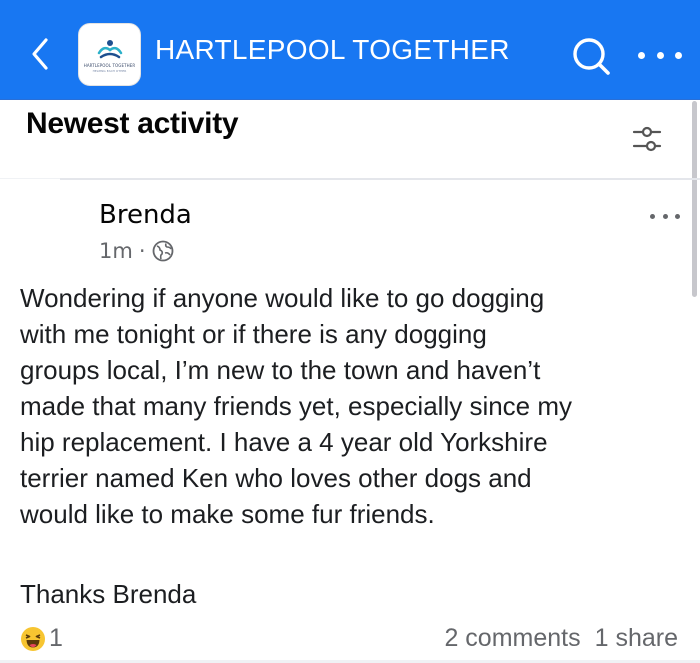 This screenshot has height=663, width=700. Describe the element at coordinates (108, 594) in the screenshot. I see `post-signoff: Thanks Brenda` at that location.